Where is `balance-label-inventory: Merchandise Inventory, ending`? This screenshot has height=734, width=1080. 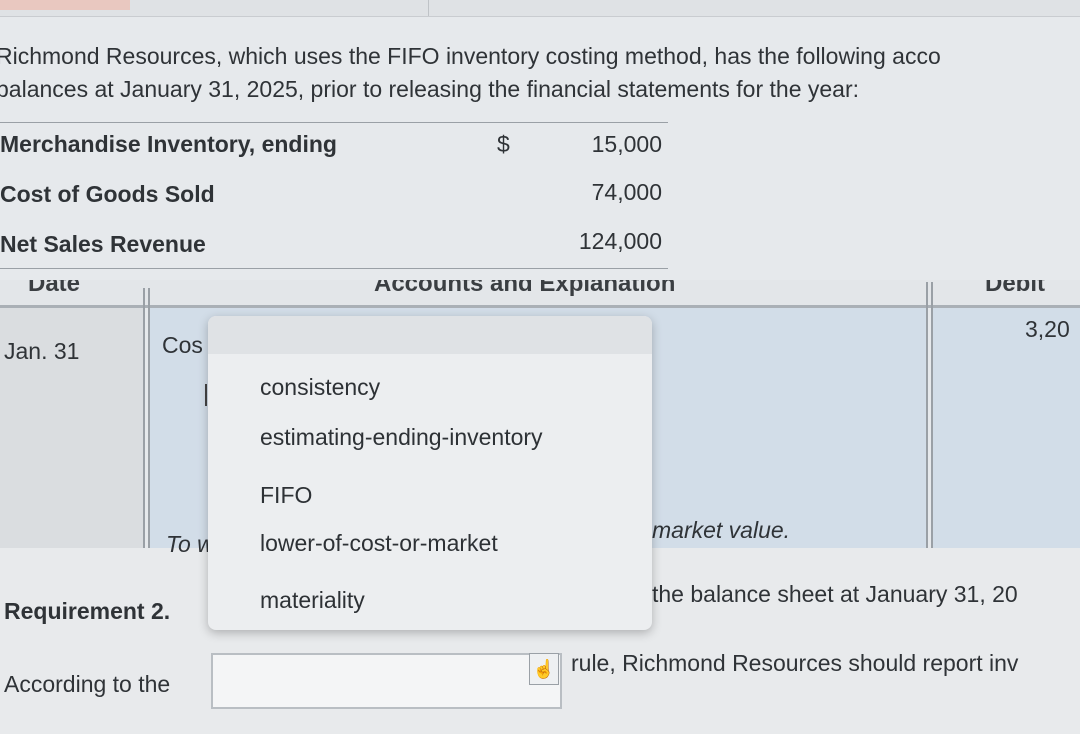 balance-label-inventory: Merchandise Inventory, ending is located at coordinates (168, 144).